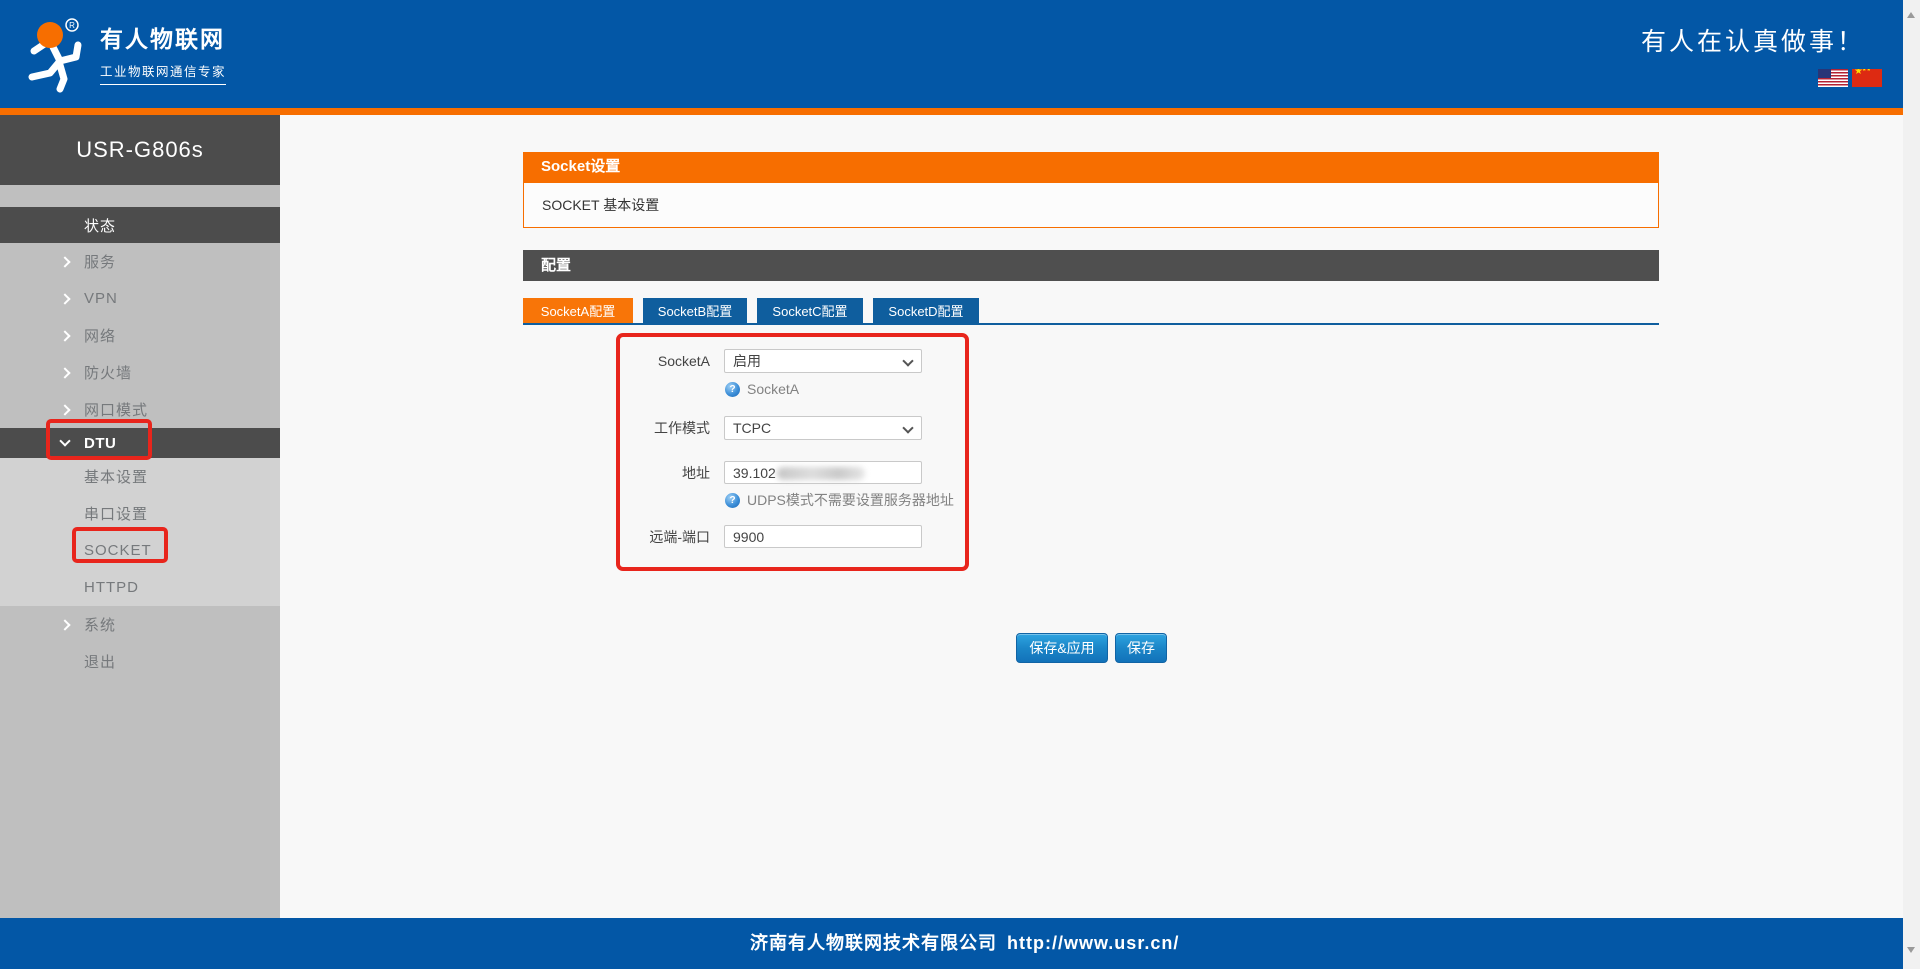 Image resolution: width=1920 pixels, height=969 pixels. I want to click on sidebar-item-dtu: DTU, so click(140, 443).